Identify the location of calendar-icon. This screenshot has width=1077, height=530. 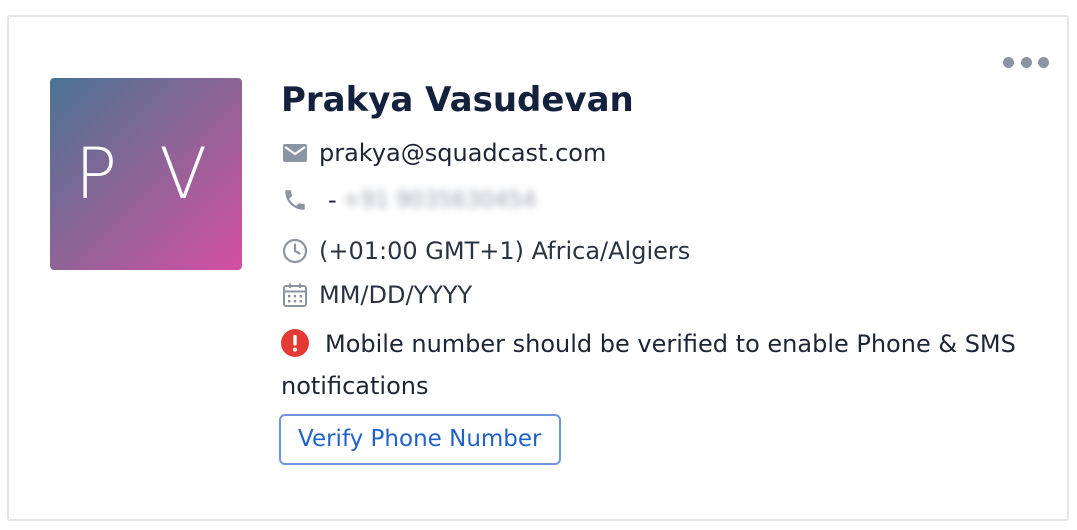
(295, 295).